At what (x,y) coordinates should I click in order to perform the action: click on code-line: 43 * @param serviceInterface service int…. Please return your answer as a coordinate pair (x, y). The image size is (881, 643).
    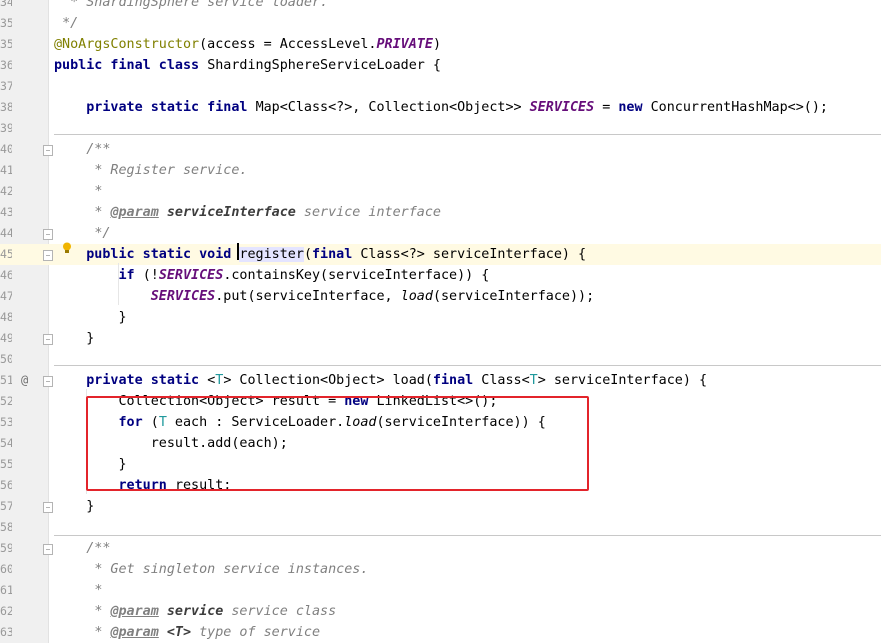
    Looking at the image, I should click on (440, 212).